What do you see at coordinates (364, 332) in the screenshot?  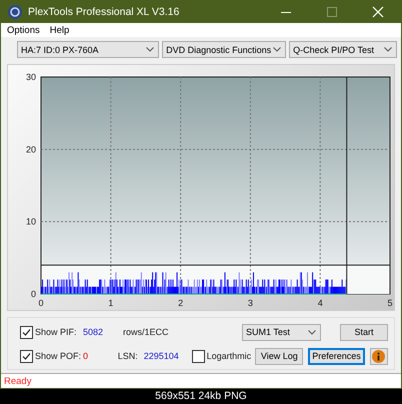 I see `start-button: Start` at bounding box center [364, 332].